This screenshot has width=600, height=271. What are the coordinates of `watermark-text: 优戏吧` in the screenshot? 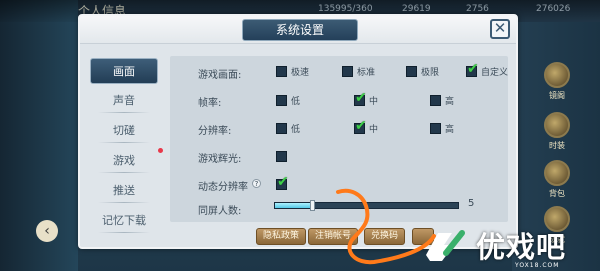 It's located at (521, 247).